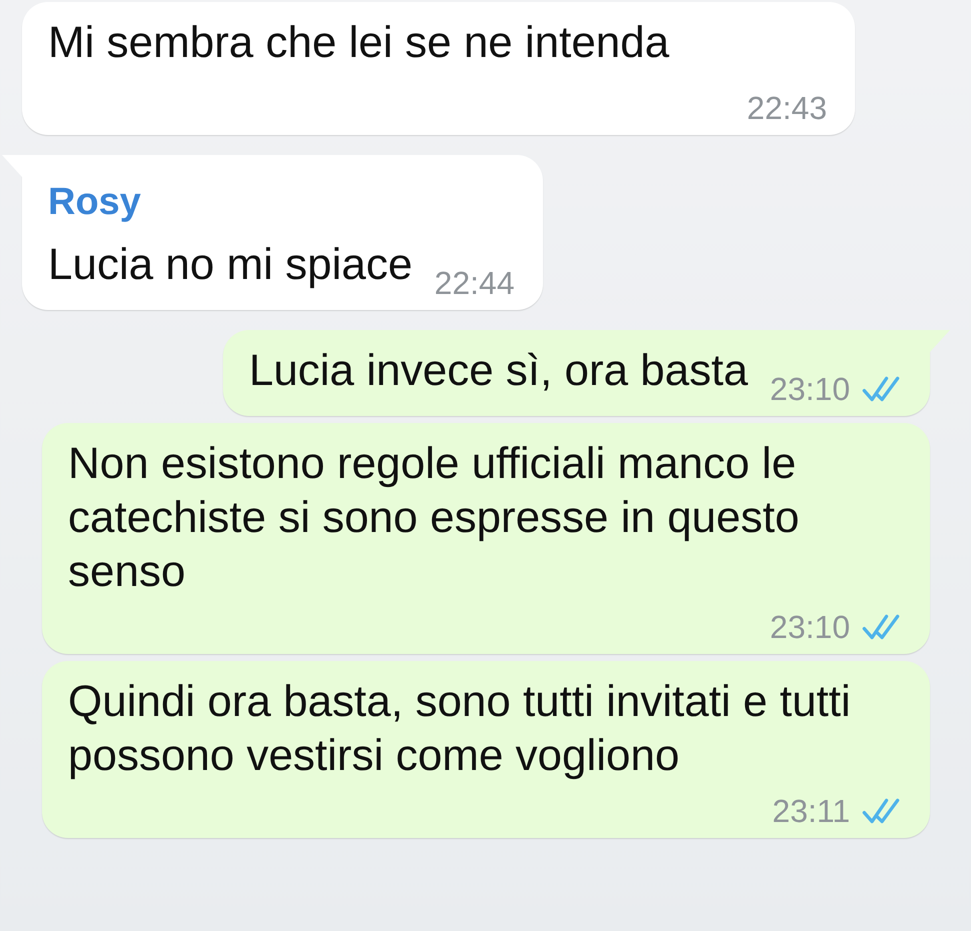 This screenshot has height=931, width=971. Describe the element at coordinates (460, 729) in the screenshot. I see `message-text: Quindi ora basta, sono tutti invitati e tutti possono vestirsi come vogliono` at that location.